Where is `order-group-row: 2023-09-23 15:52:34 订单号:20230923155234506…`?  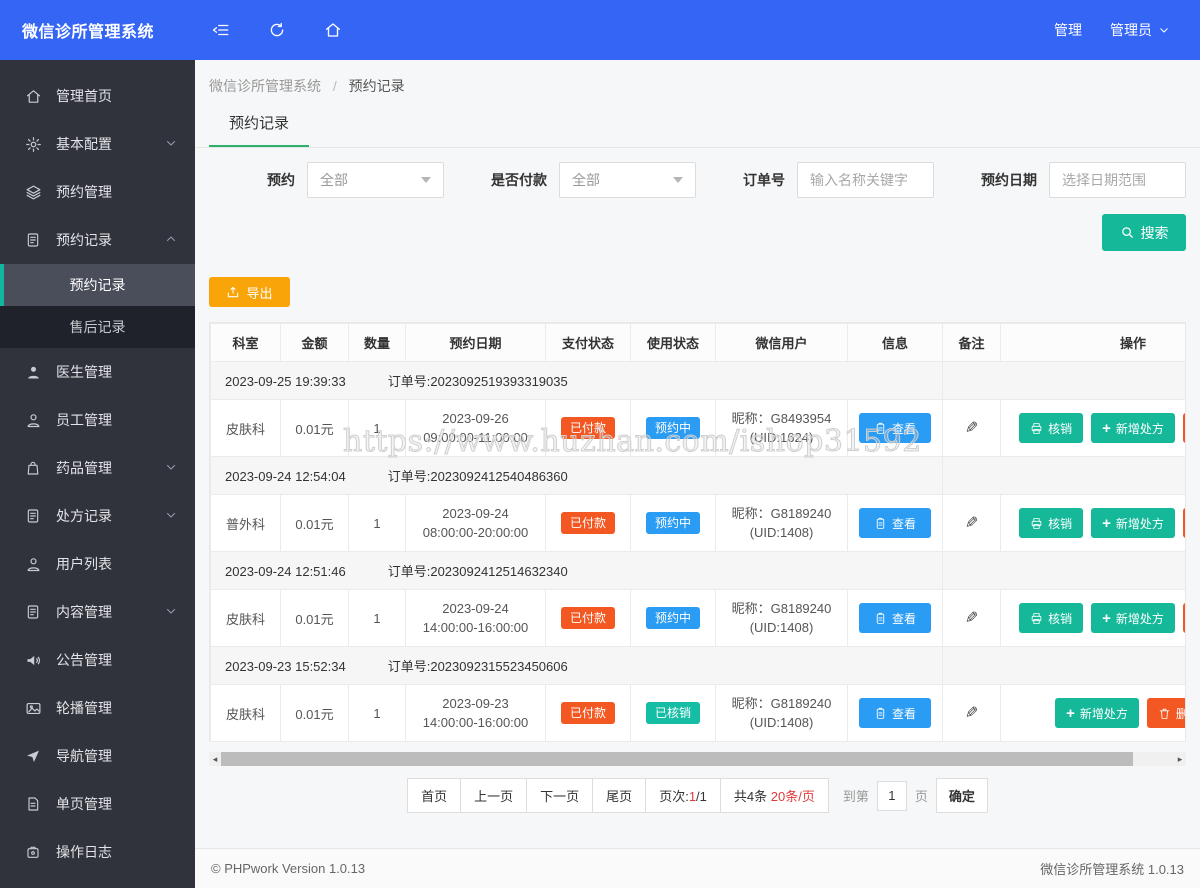 order-group-row: 2023-09-23 15:52:34 订单号:20230923155234506… is located at coordinates (697, 665).